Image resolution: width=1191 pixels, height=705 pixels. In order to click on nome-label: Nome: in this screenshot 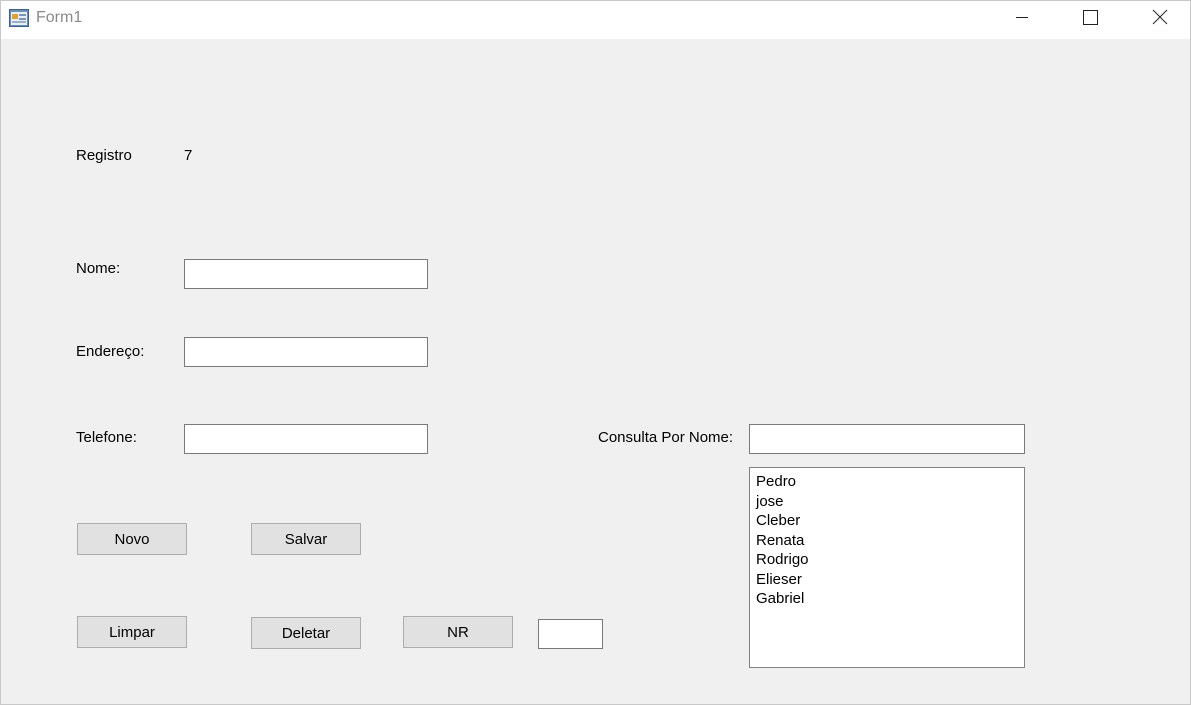, I will do `click(98, 268)`.